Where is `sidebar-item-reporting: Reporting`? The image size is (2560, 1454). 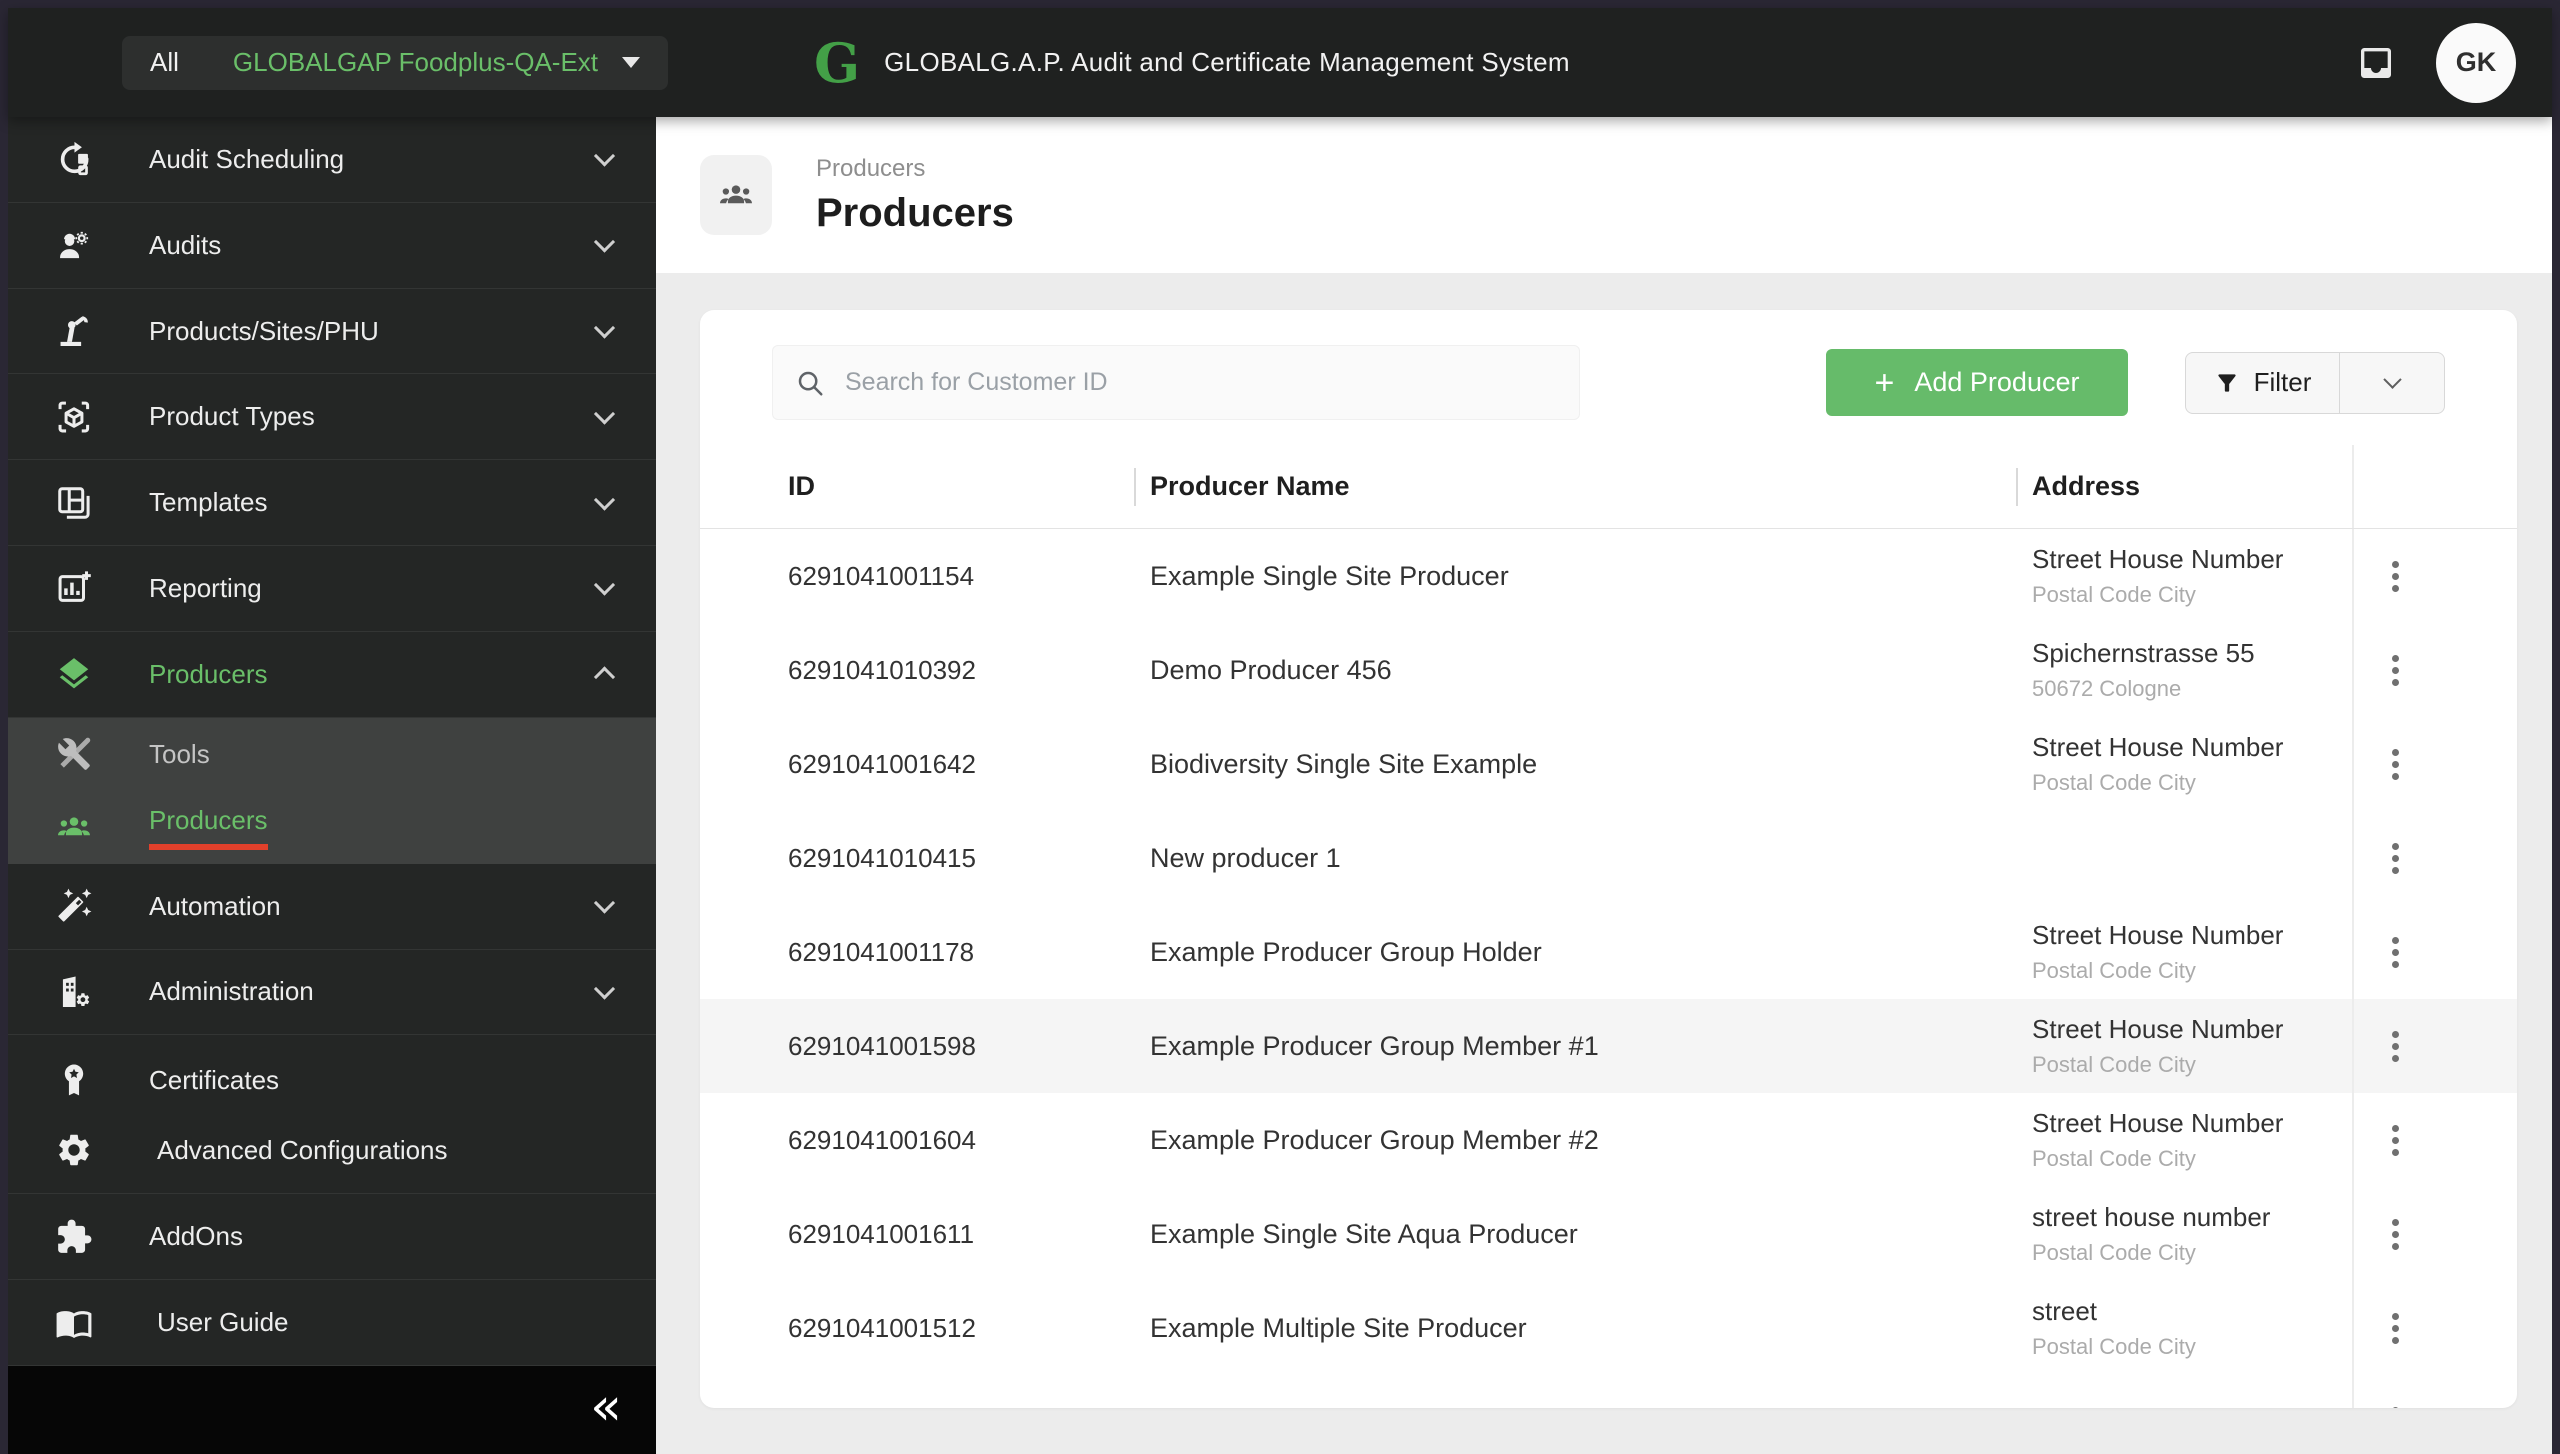 sidebar-item-reporting: Reporting is located at coordinates (332, 589).